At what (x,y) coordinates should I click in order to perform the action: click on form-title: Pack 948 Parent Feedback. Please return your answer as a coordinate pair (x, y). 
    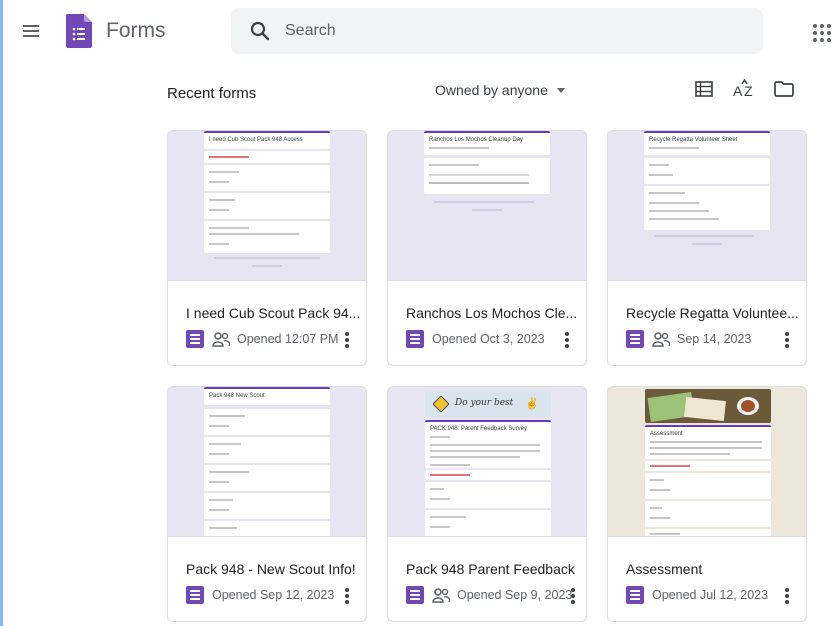
    Looking at the image, I should click on (496, 569).